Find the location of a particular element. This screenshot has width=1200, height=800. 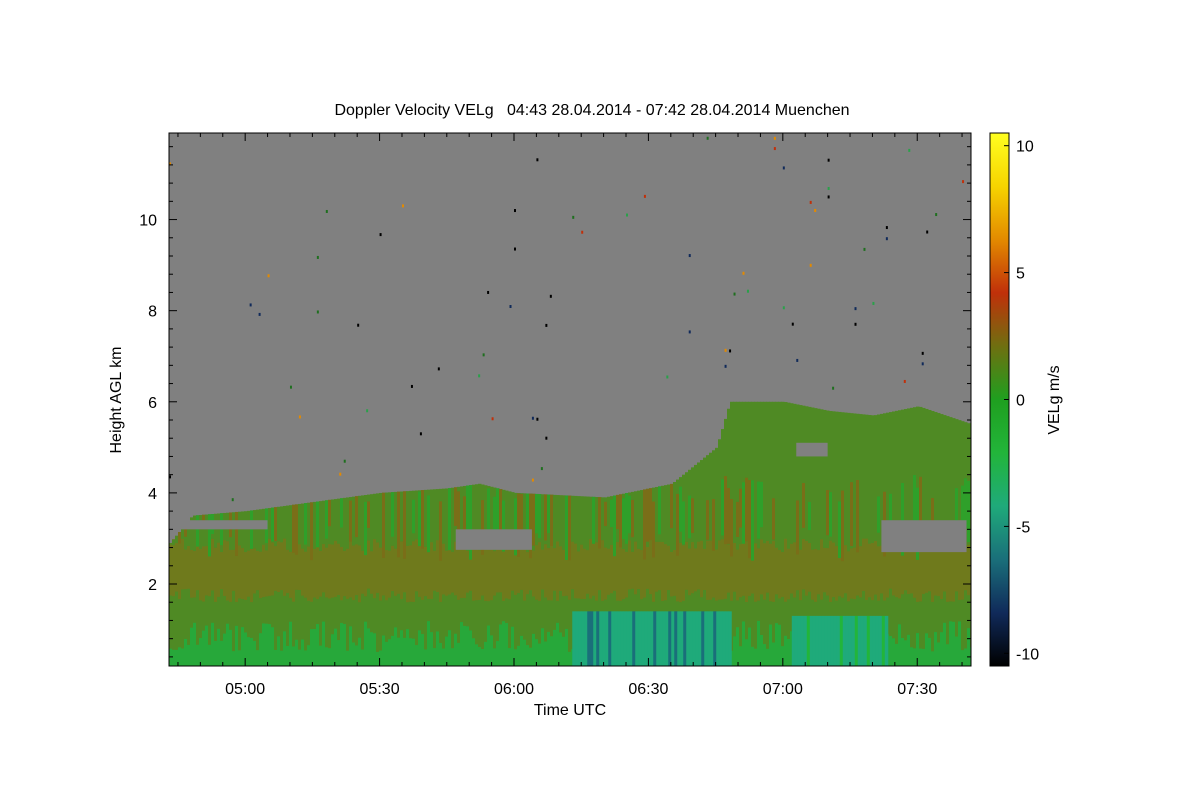

no-data-gap is located at coordinates (812, 449).